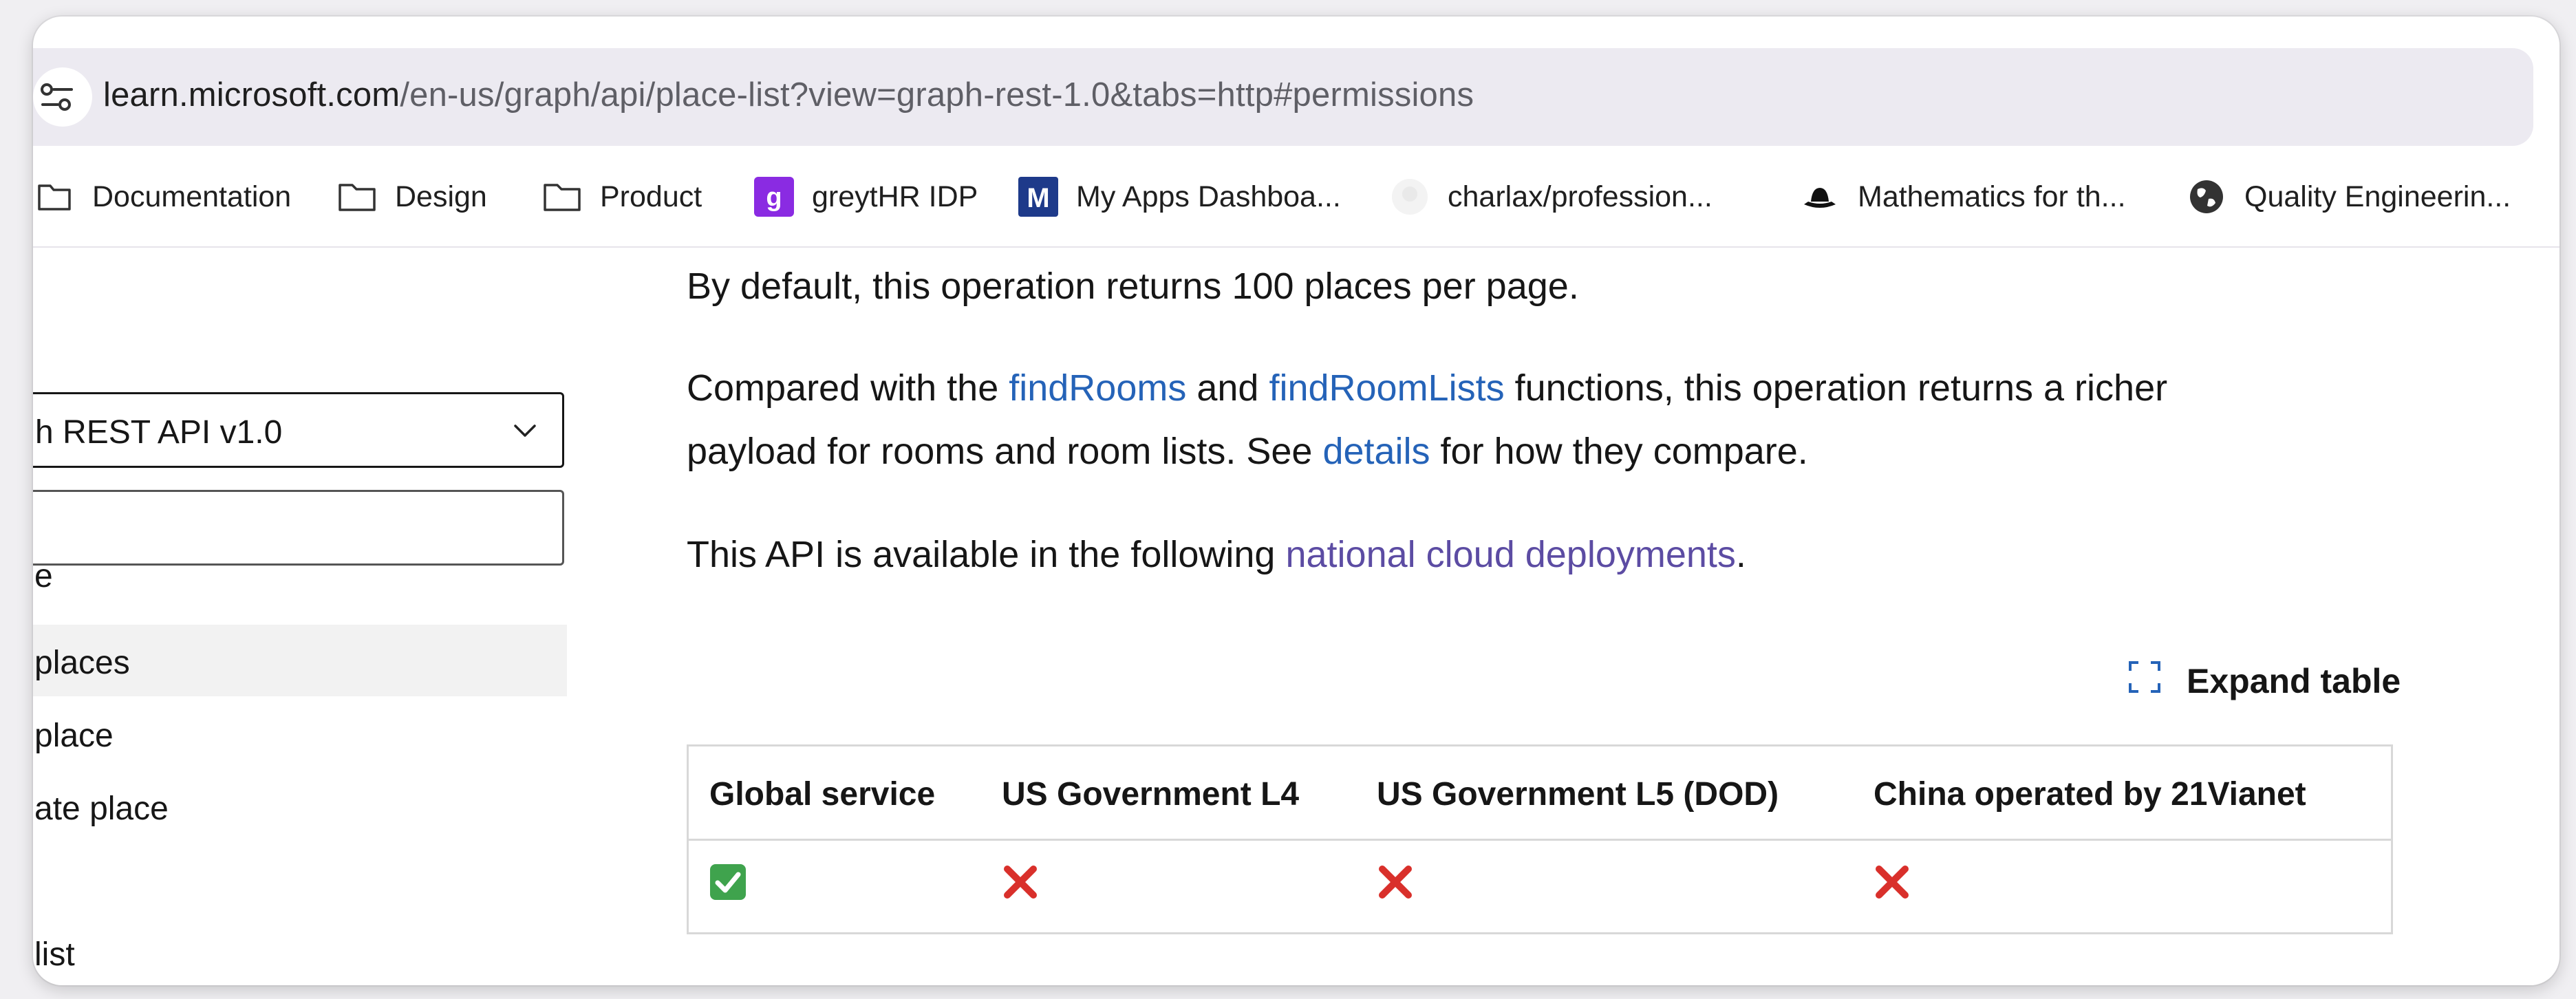 Image resolution: width=2576 pixels, height=999 pixels. I want to click on greythr-icon: g, so click(774, 197).